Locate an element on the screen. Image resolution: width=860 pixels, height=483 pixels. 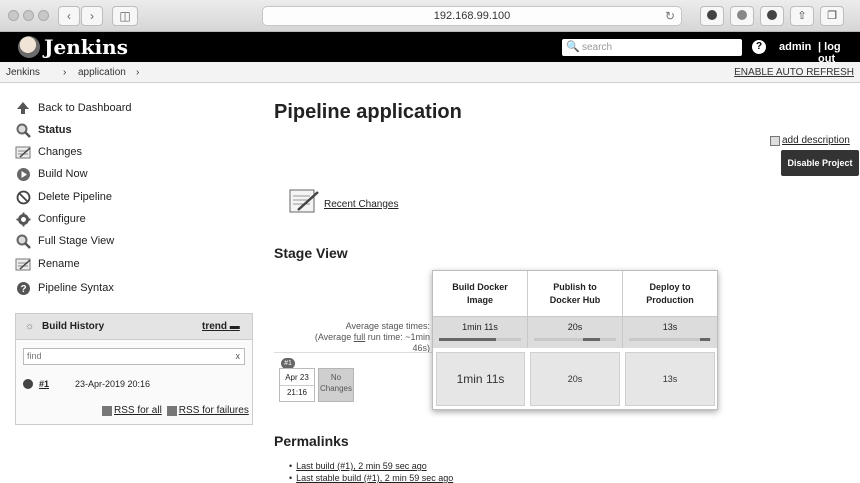
task-build-now: Build Now is located at coordinates (51, 174).